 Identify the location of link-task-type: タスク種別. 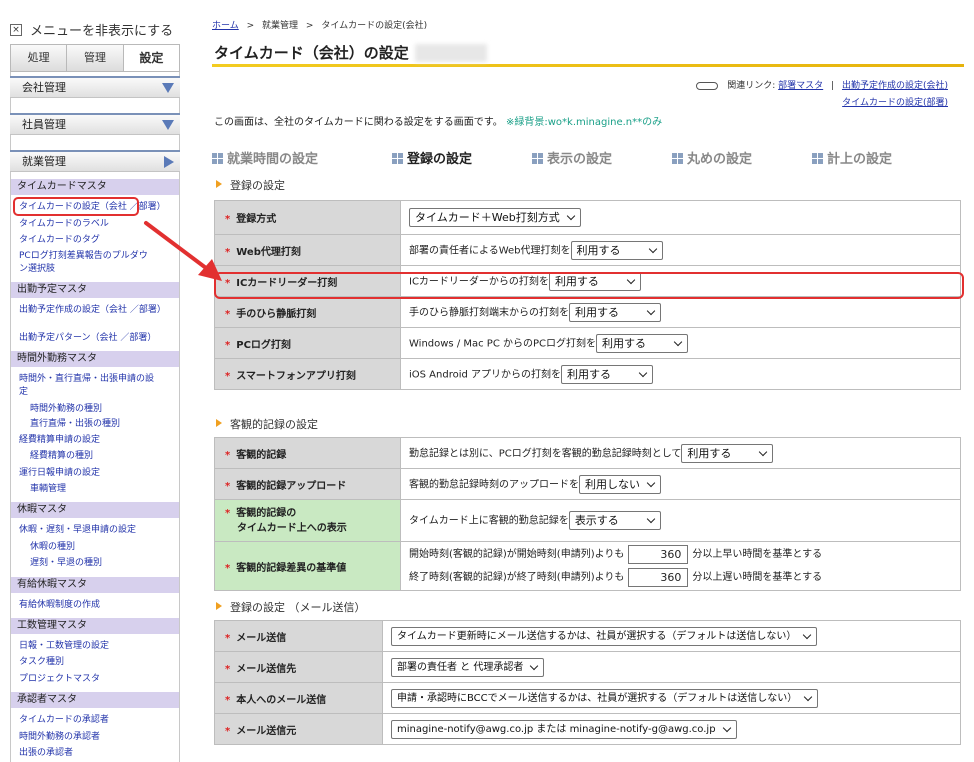
(41, 662).